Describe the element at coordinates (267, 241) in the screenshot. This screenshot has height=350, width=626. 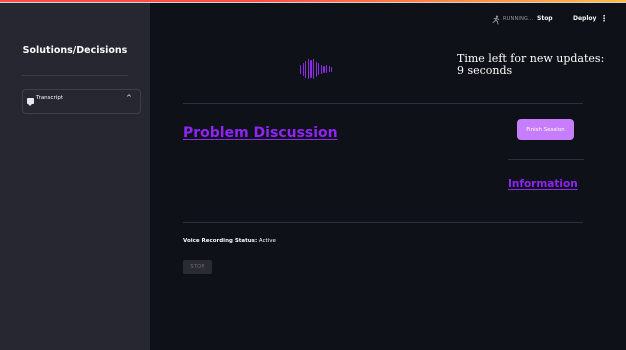
I see `status-value: Active` at that location.